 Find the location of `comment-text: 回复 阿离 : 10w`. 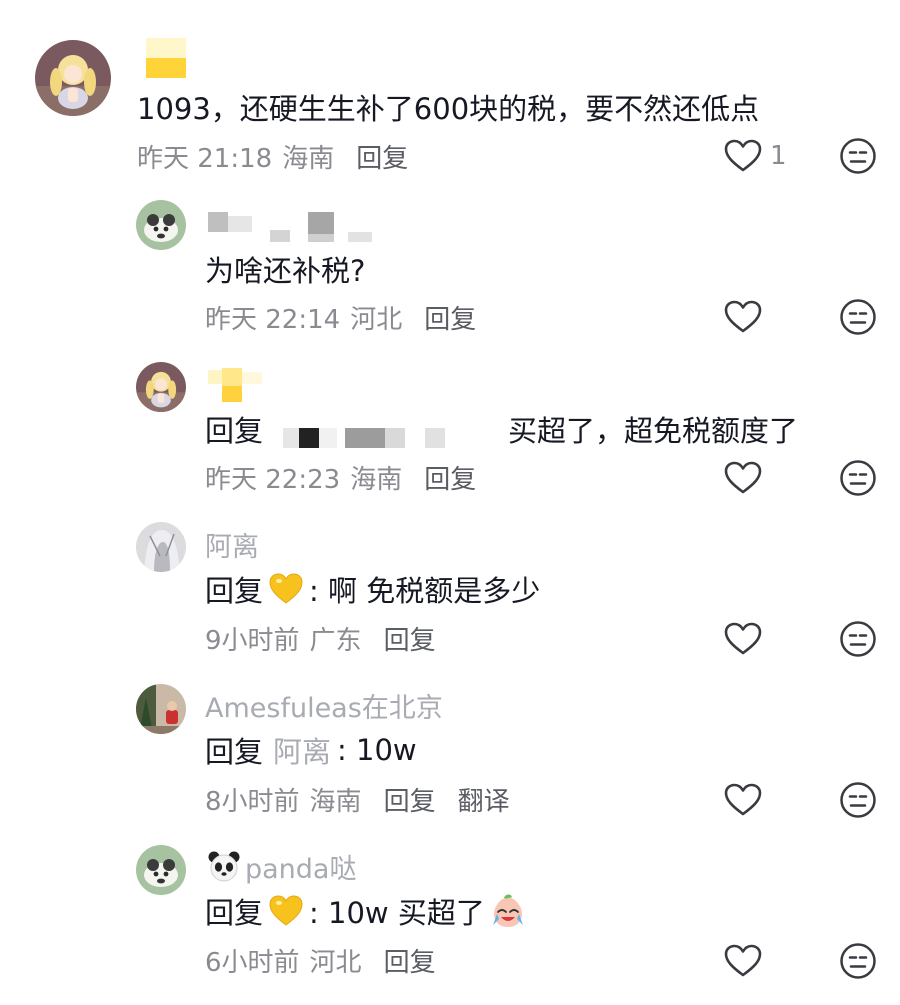

comment-text: 回复 阿离 : 10w is located at coordinates (311, 750).